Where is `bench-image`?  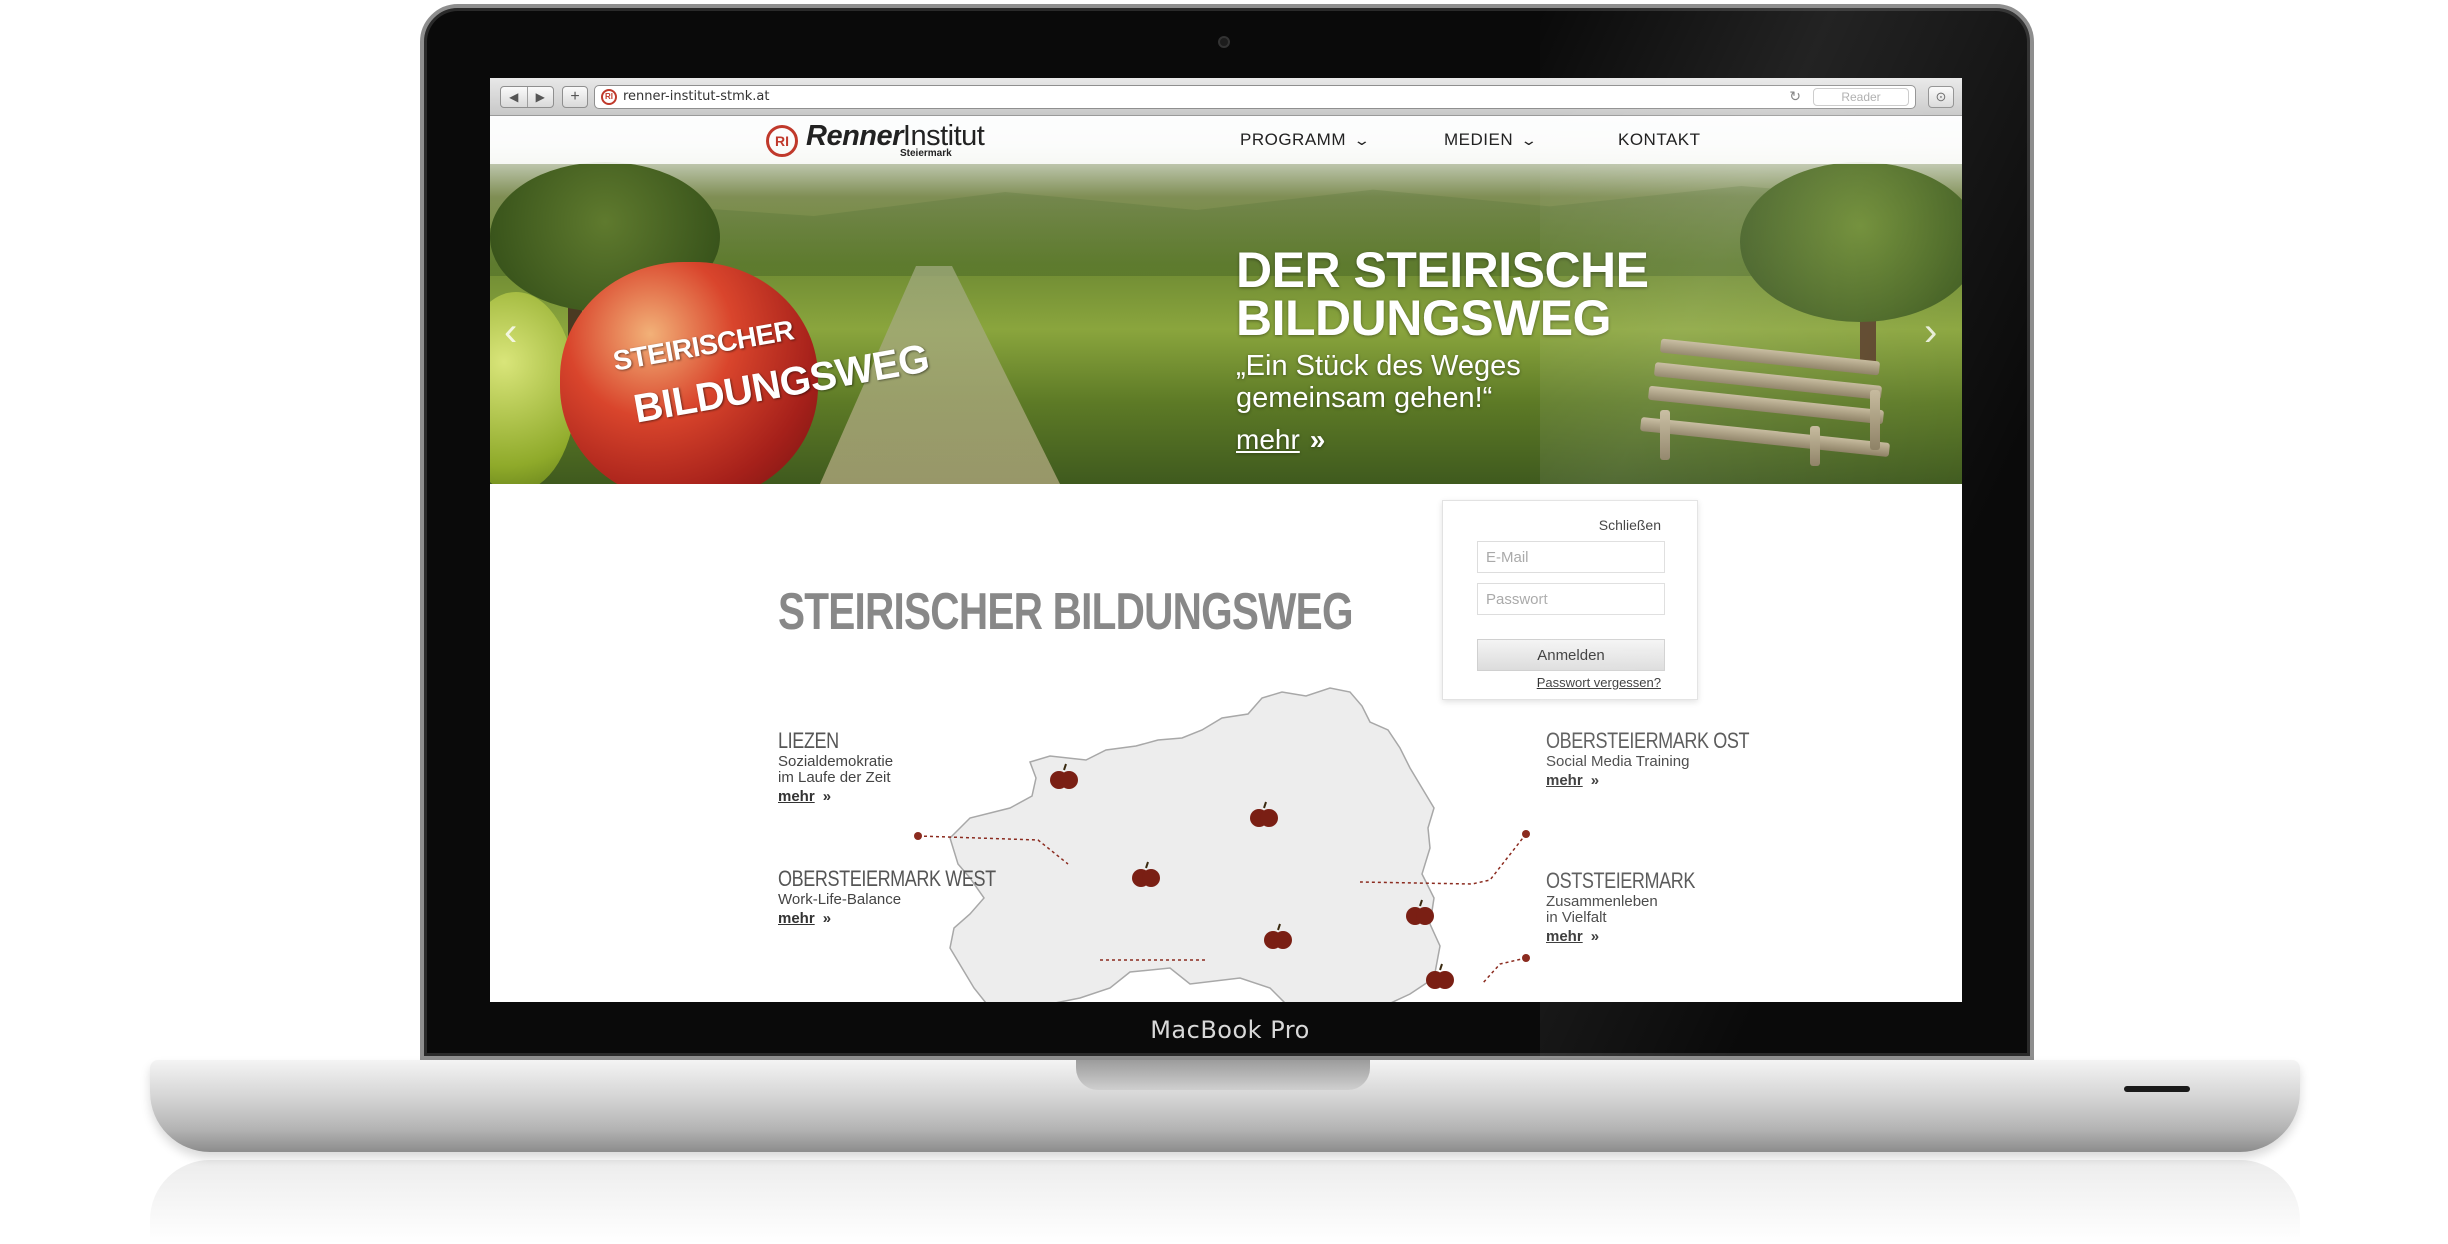
bench-image is located at coordinates (1774, 402).